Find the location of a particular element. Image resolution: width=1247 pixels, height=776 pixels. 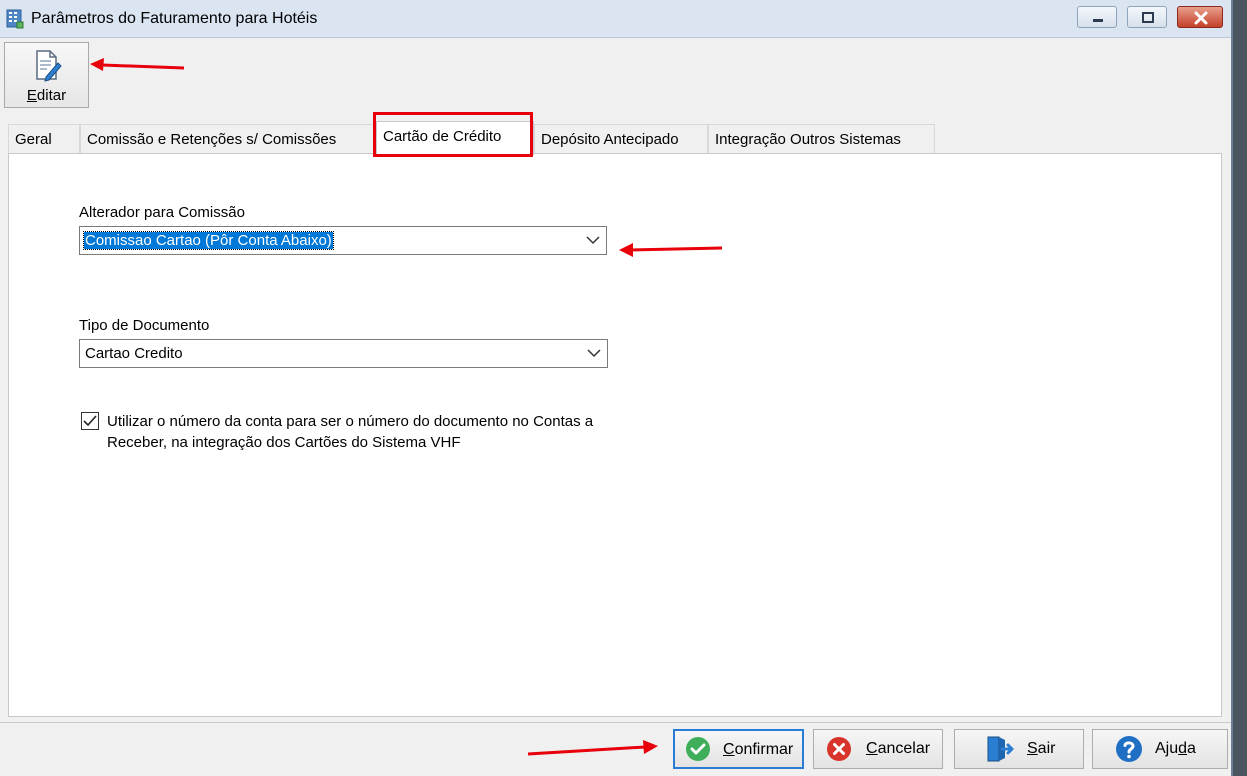

desktop-background is located at coordinates (1240, 388).